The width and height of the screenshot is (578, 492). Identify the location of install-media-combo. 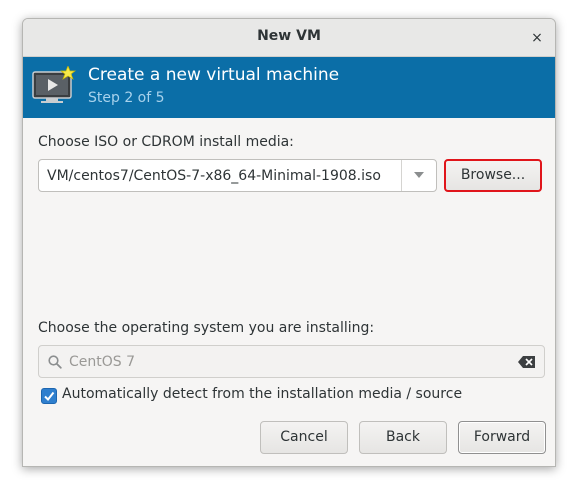
(237, 175).